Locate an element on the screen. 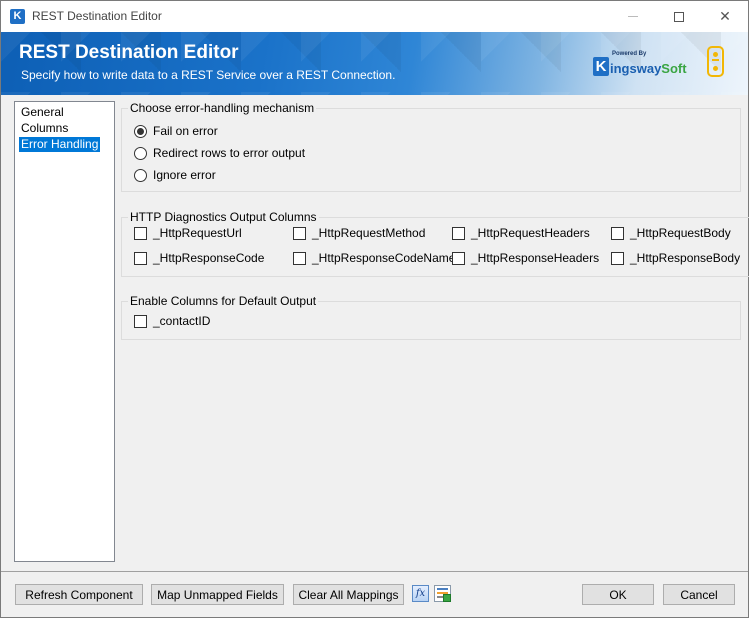  window-title: REST Destination Editor is located at coordinates (97, 16).